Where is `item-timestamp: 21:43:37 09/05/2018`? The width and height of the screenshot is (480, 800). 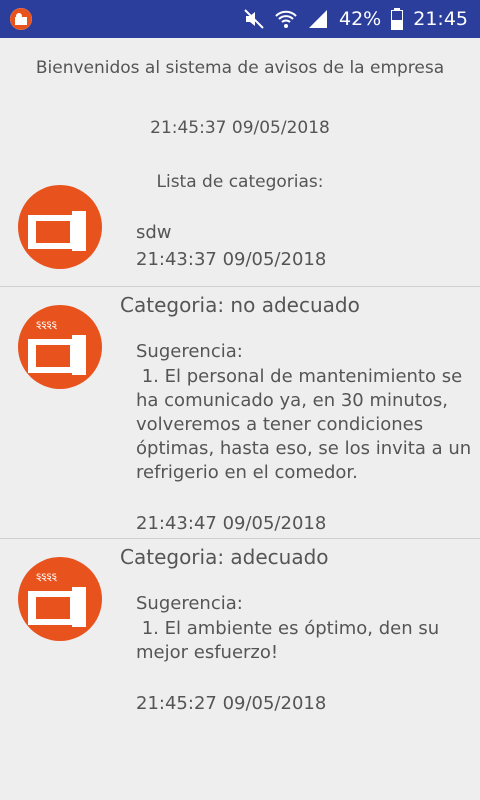 item-timestamp: 21:43:37 09/05/2018 is located at coordinates (231, 259).